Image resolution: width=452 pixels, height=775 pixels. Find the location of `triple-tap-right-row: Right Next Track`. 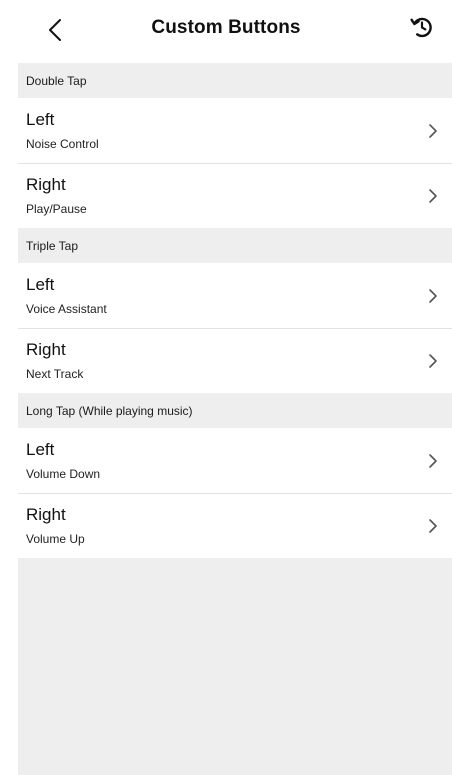

triple-tap-right-row: Right Next Track is located at coordinates (235, 360).